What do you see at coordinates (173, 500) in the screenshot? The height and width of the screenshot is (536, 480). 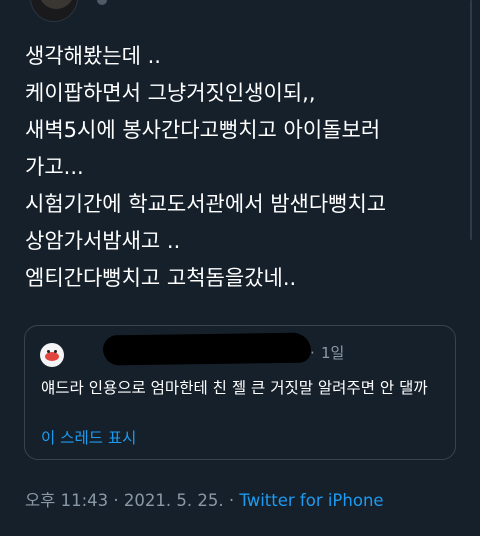 I see `tweet-date: 2021. 5. 25.` at bounding box center [173, 500].